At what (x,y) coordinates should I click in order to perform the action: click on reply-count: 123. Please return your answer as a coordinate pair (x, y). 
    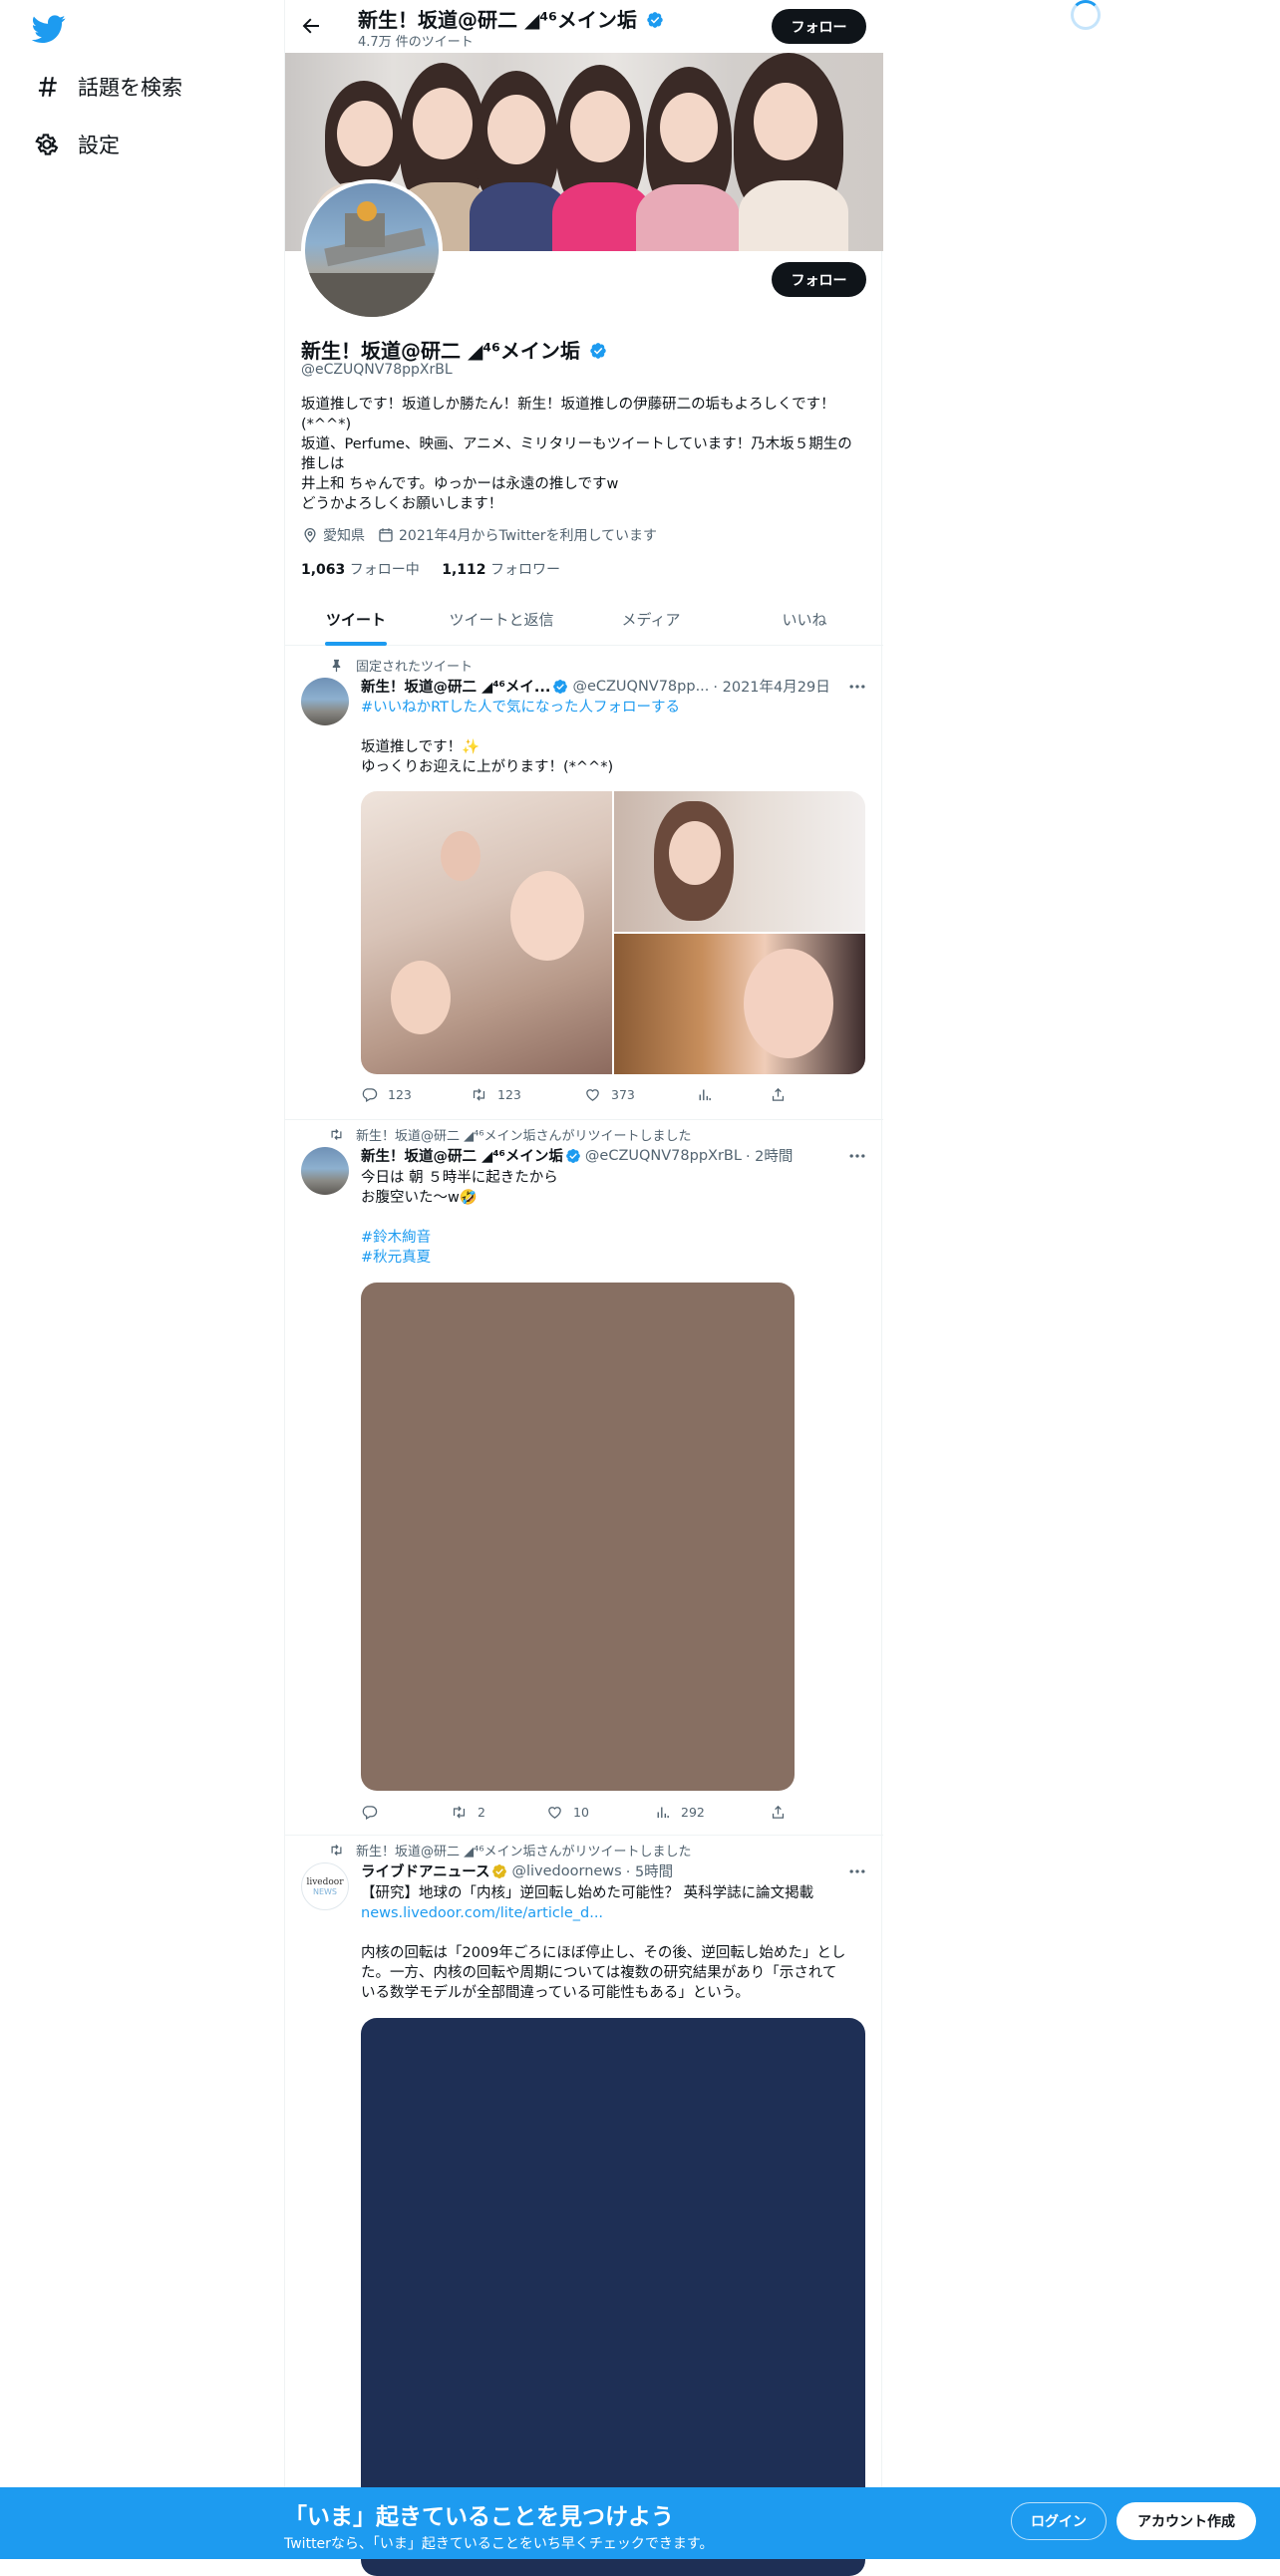
    Looking at the image, I should click on (400, 1094).